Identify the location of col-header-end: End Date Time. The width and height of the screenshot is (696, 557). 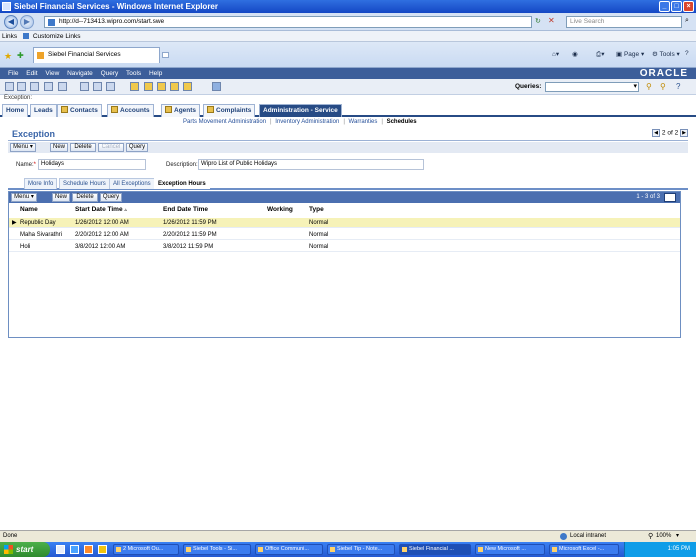
(185, 209).